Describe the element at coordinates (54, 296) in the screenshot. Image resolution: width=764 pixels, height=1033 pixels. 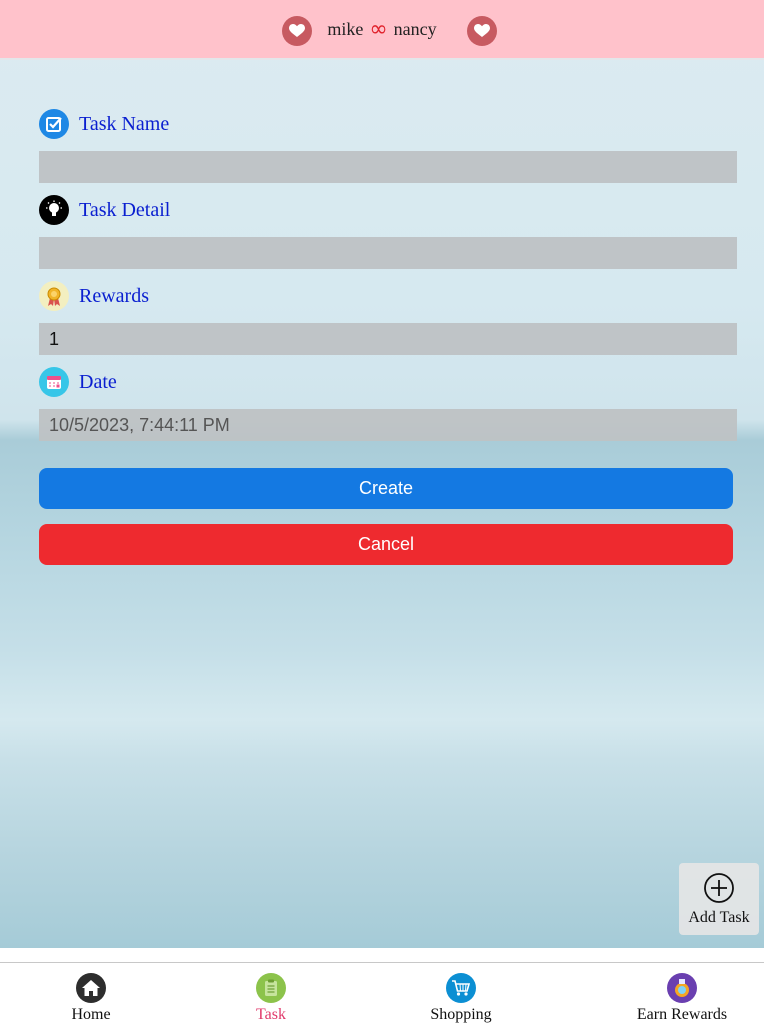
I see `medal-icon` at that location.